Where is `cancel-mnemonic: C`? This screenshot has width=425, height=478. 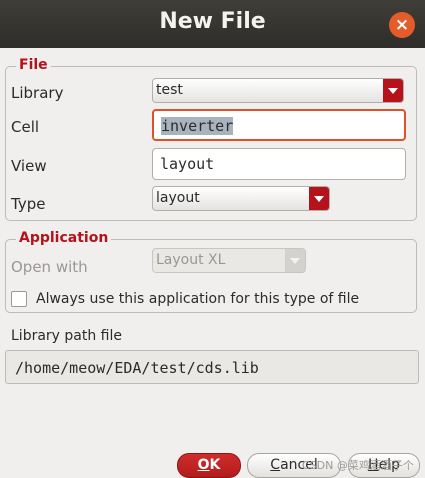 cancel-mnemonic: C is located at coordinates (275, 465).